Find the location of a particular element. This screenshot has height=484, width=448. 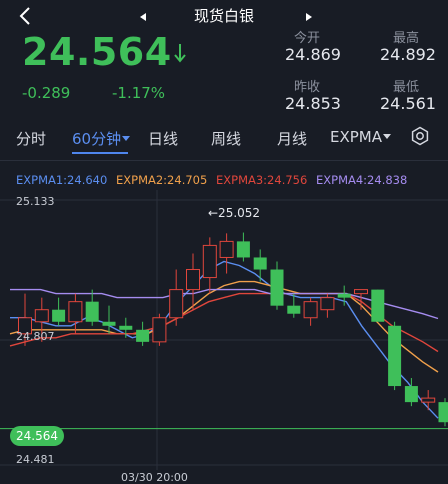

tab-60min-label: 60分钟 is located at coordinates (96, 139).